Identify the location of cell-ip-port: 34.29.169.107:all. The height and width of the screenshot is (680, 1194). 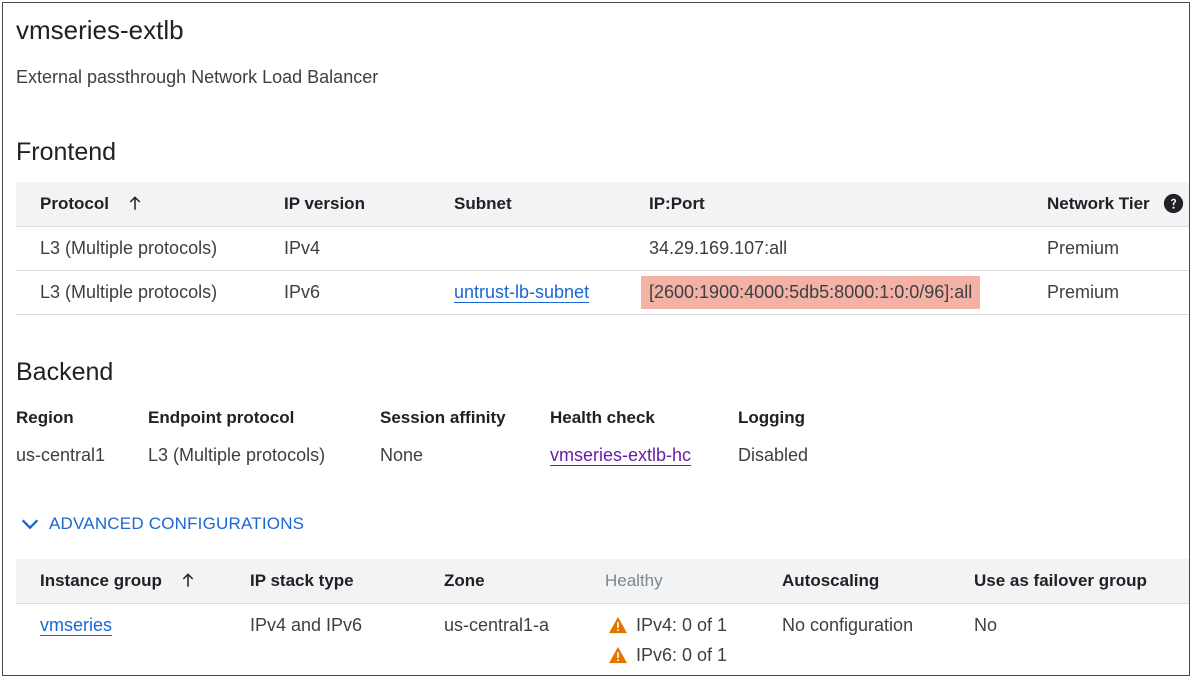
(718, 248).